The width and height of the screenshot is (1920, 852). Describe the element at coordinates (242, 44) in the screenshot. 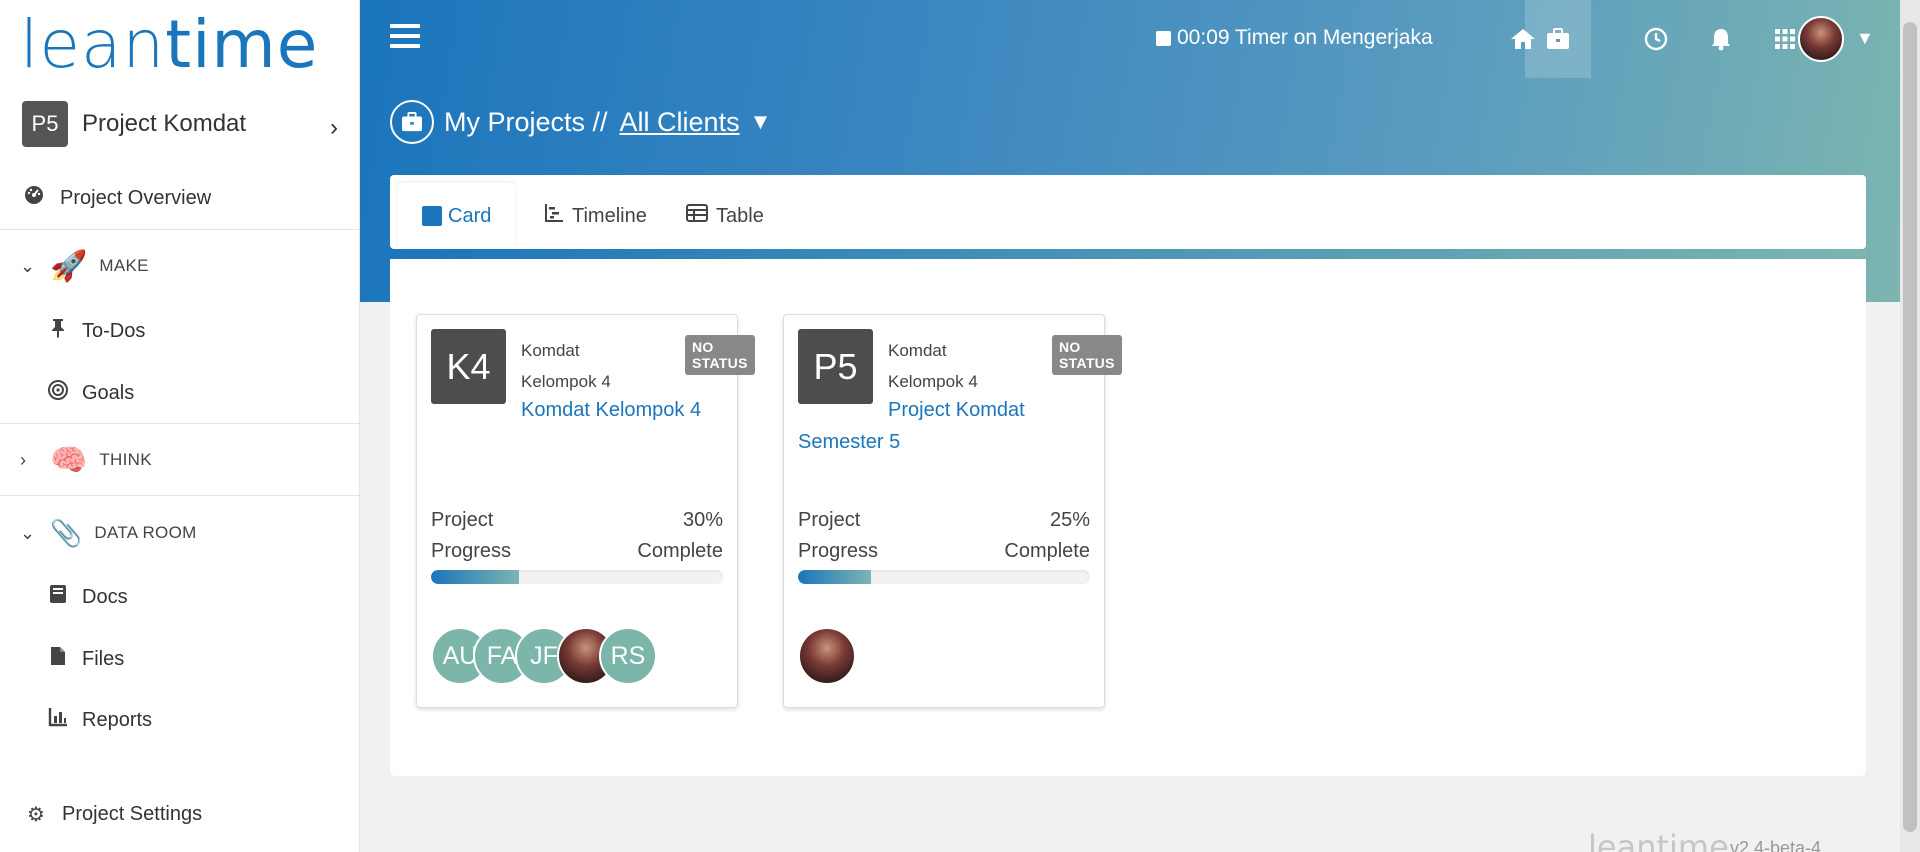

I see `logo-time-text: time` at that location.